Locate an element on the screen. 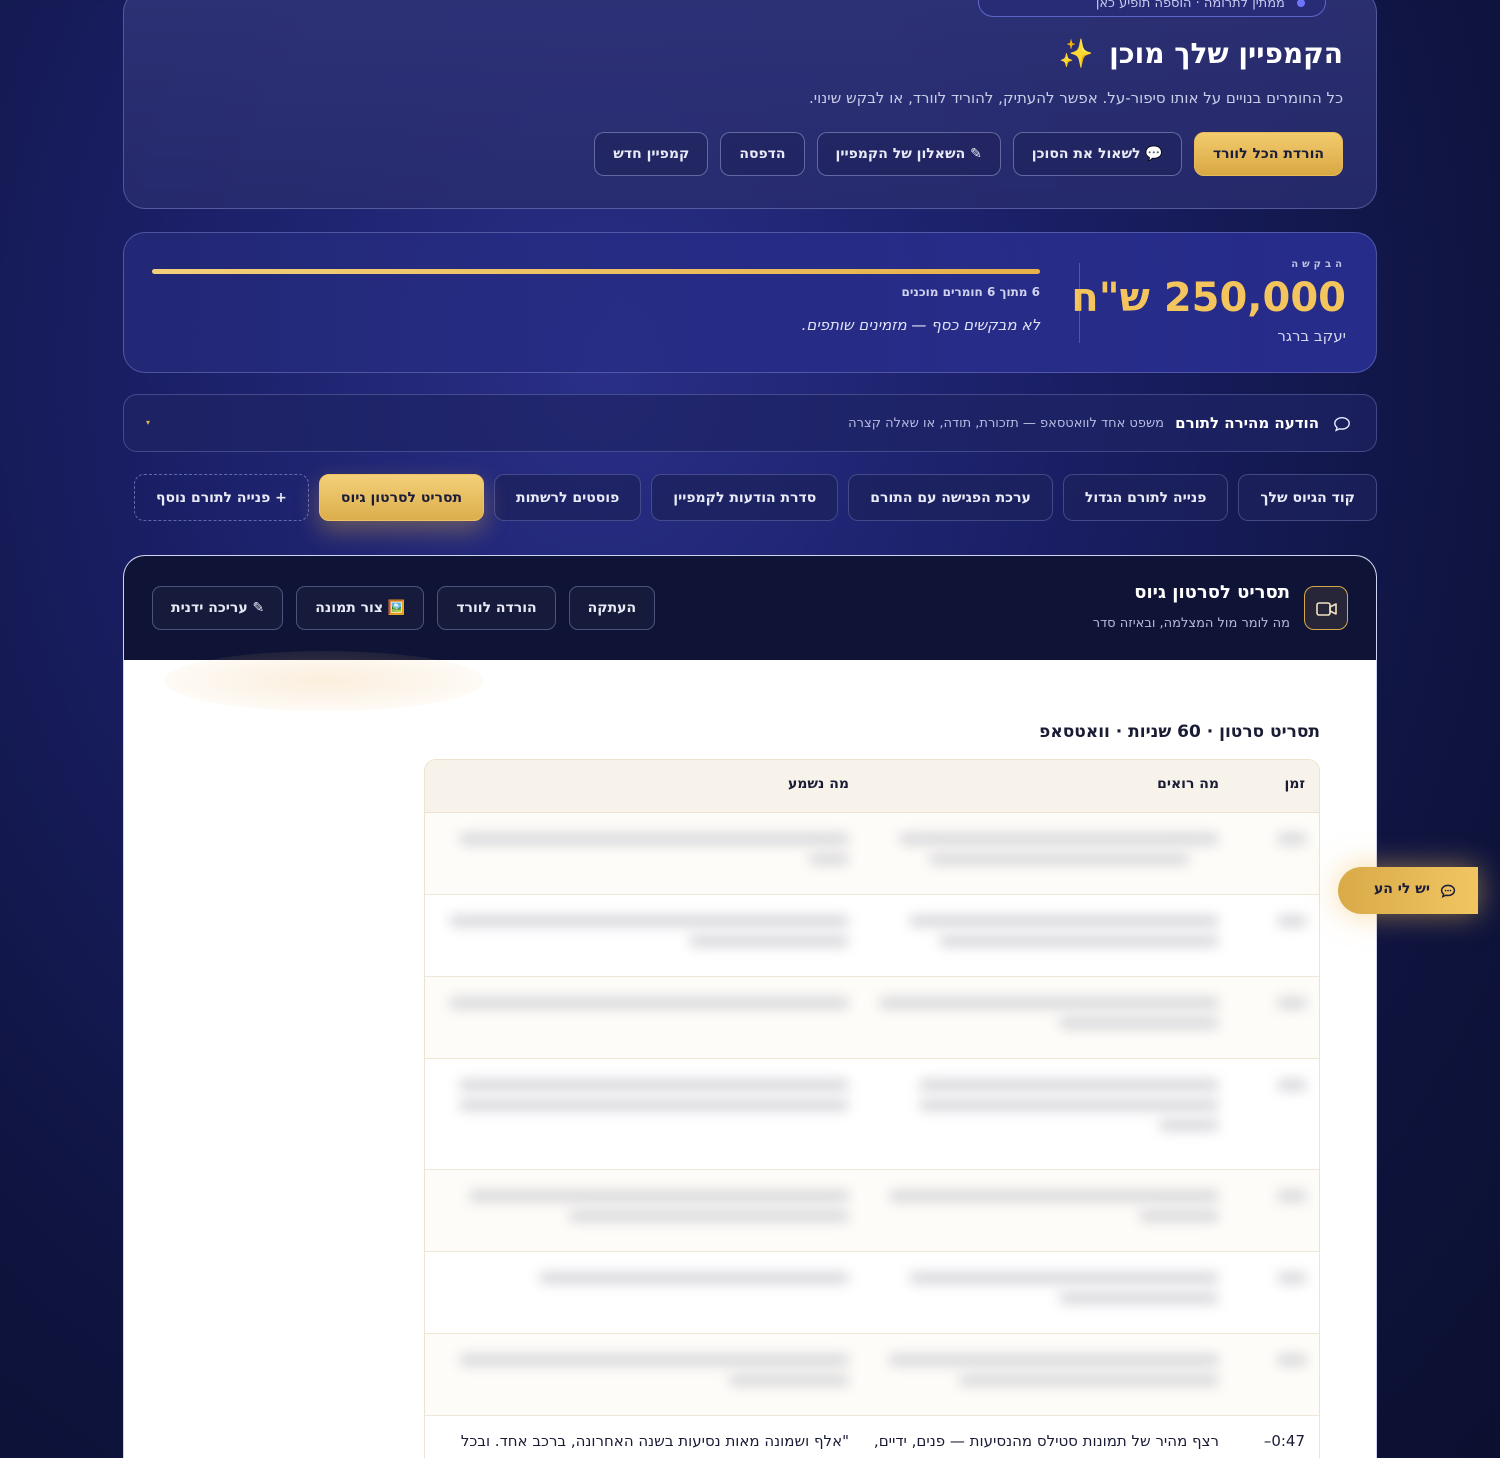 The height and width of the screenshot is (1458, 1500). download-all-word-button: הורדת הכל לוורד is located at coordinates (1268, 154).